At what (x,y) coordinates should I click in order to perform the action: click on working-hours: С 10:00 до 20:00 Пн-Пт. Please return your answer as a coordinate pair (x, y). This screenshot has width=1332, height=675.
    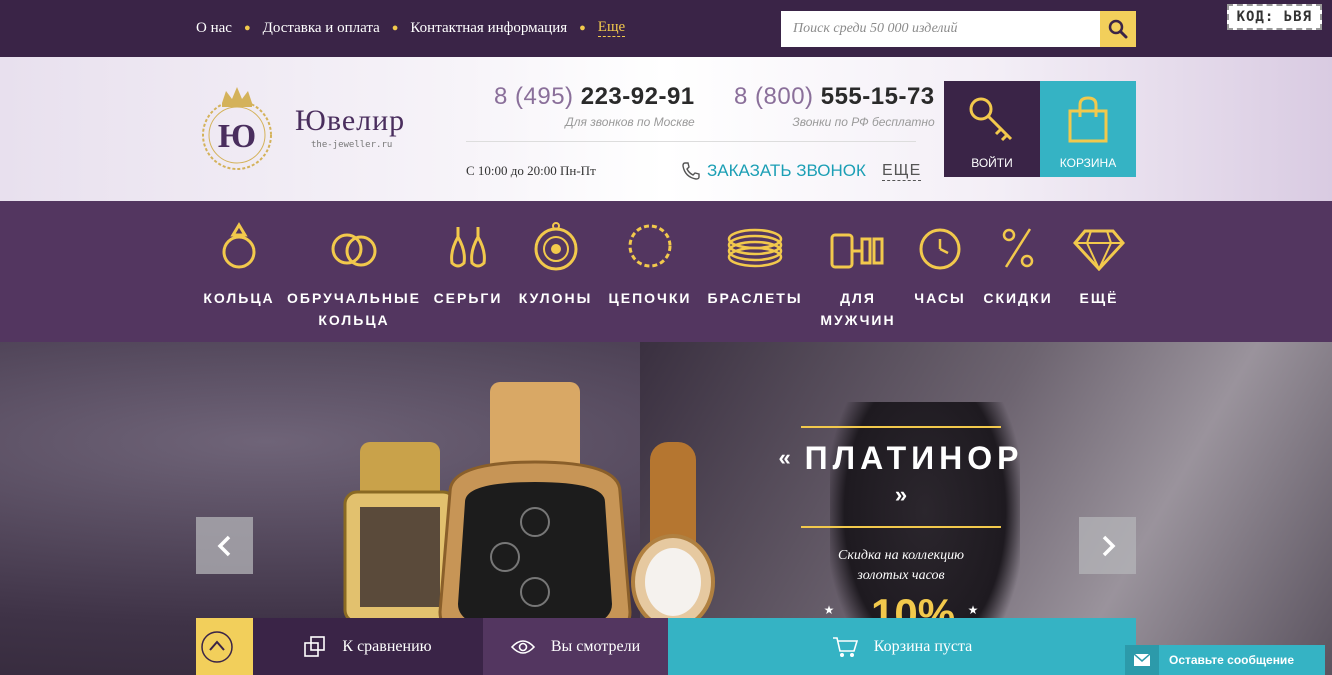
    Looking at the image, I should click on (531, 170).